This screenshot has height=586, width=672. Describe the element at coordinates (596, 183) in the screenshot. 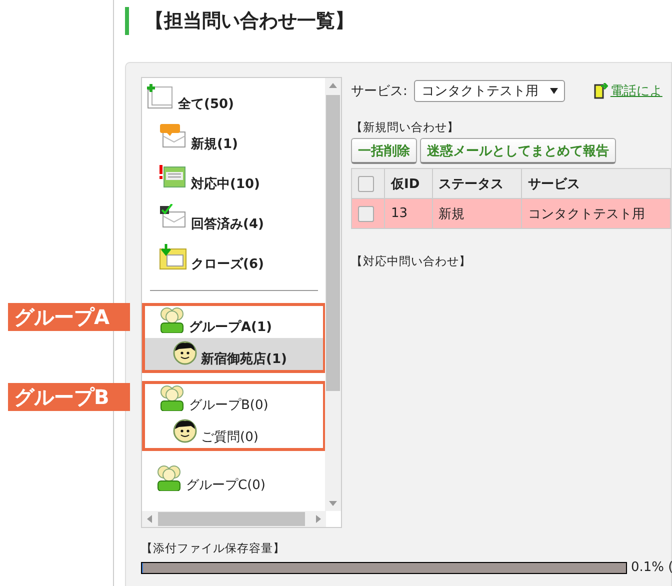

I see `column-header: サービス` at that location.